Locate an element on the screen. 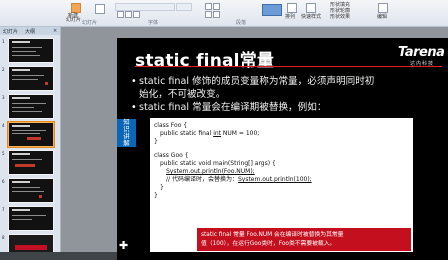  bold-icon is located at coordinates (120, 14).